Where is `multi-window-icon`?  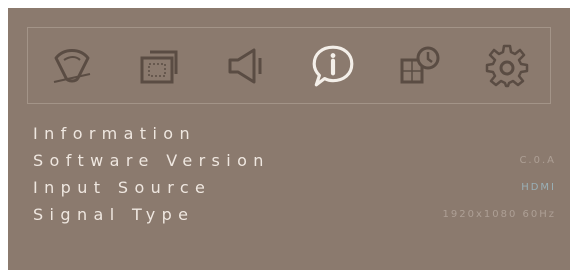 multi-window-icon is located at coordinates (419, 64).